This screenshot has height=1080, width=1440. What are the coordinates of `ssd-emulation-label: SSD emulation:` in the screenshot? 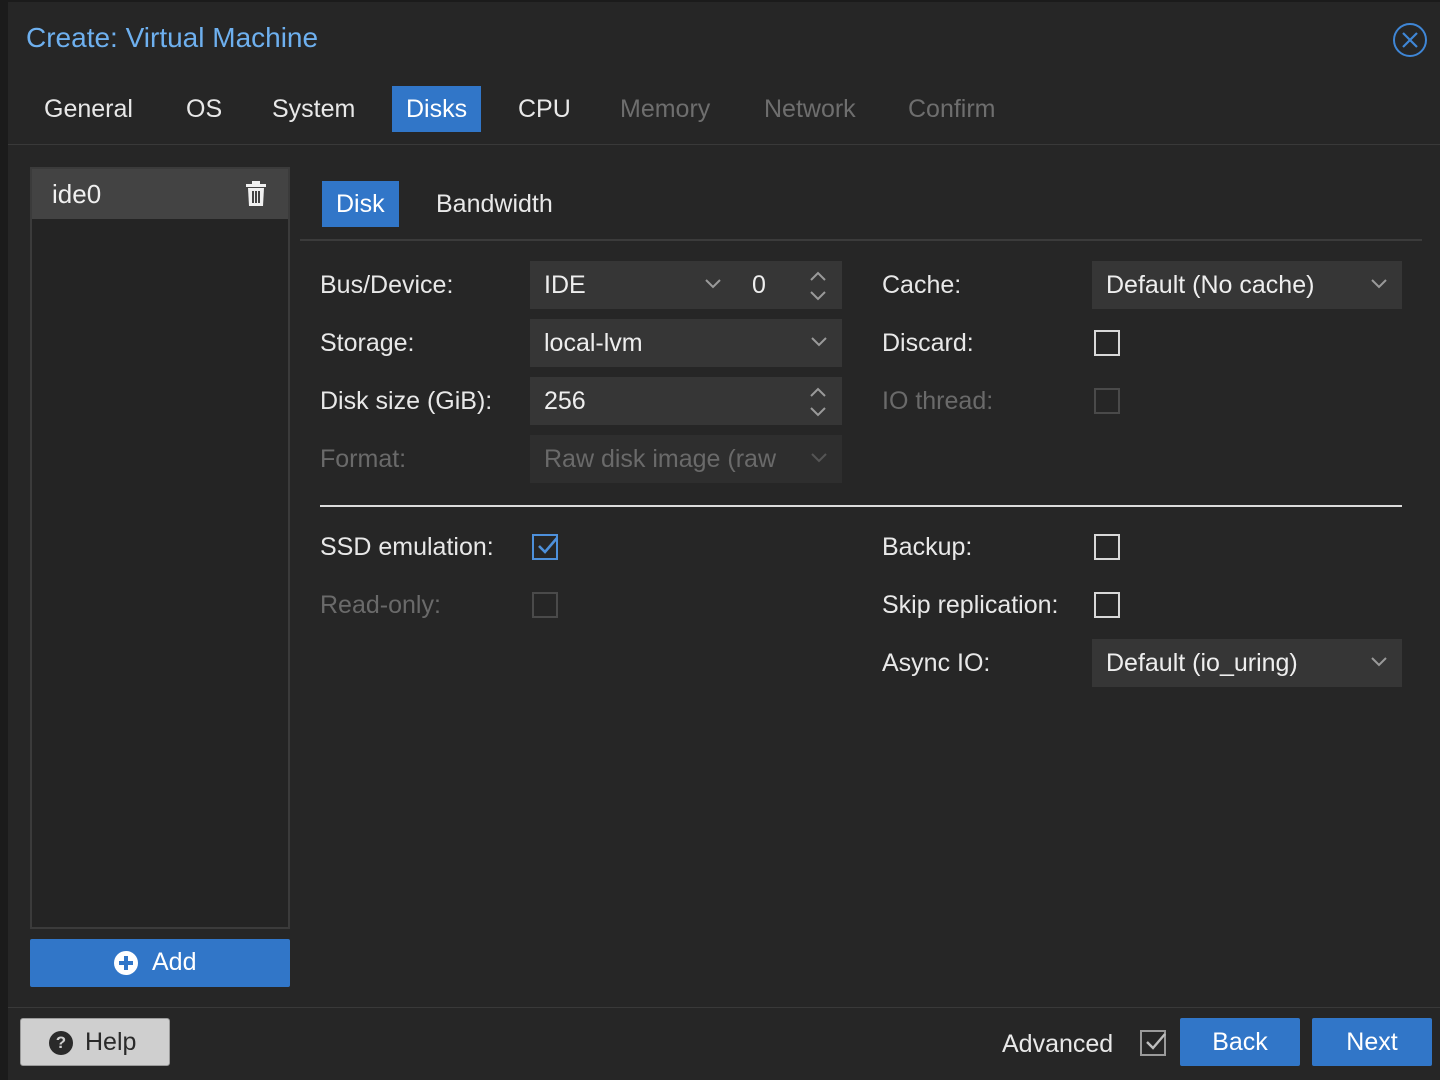 It's located at (407, 547).